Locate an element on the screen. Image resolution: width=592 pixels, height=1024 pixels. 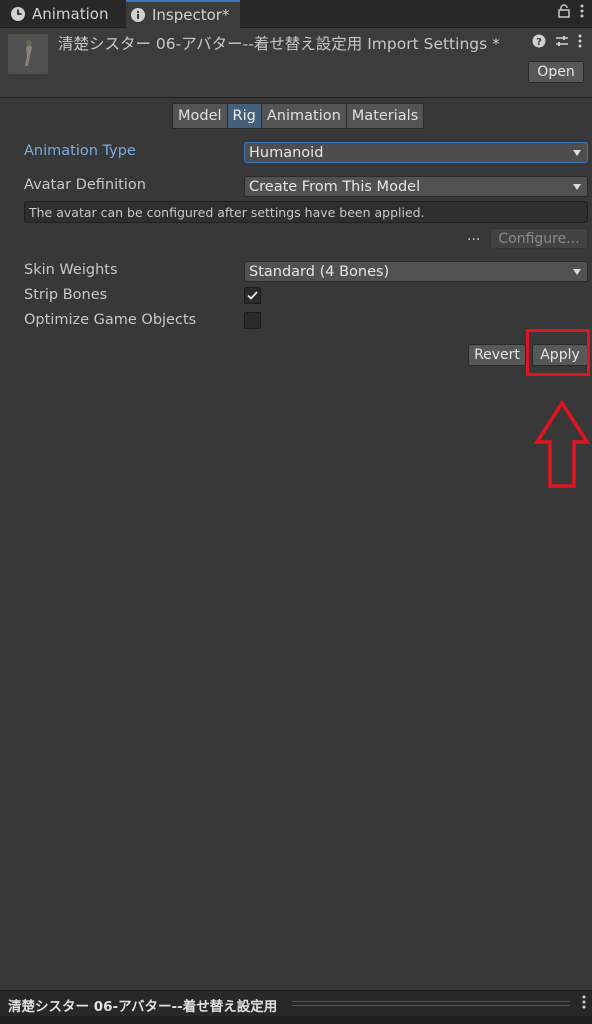
window-tab-bar: Animation Inspector* is located at coordinates (296, 14).